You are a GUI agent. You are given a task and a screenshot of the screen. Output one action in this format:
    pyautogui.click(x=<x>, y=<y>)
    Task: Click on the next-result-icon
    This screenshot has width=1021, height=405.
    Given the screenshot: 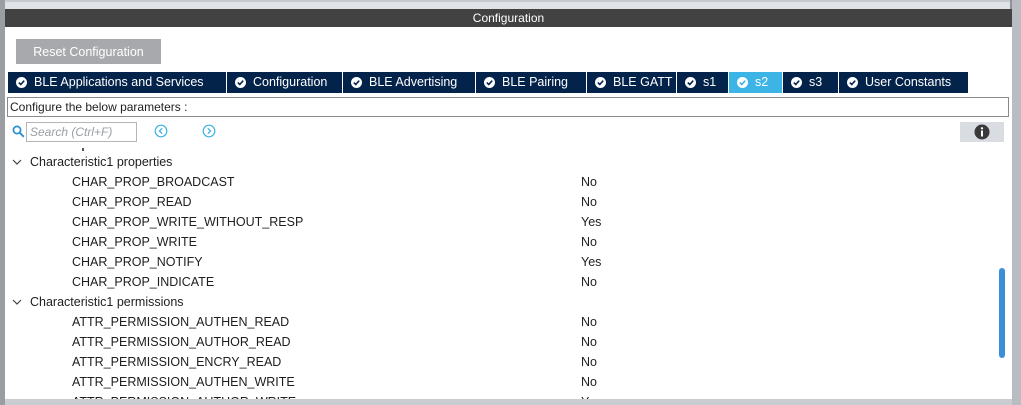 What is the action you would take?
    pyautogui.click(x=209, y=131)
    